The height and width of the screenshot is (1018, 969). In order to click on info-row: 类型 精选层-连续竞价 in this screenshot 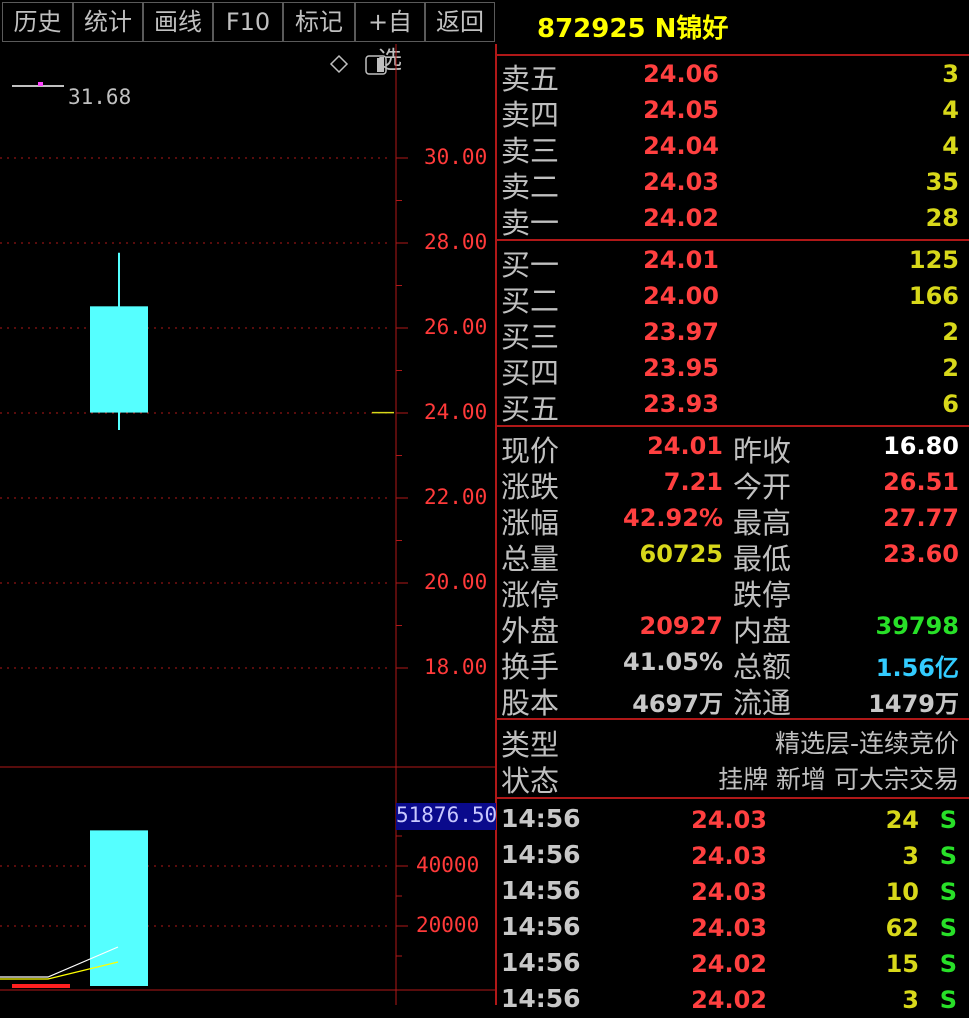, I will do `click(730, 742)`.